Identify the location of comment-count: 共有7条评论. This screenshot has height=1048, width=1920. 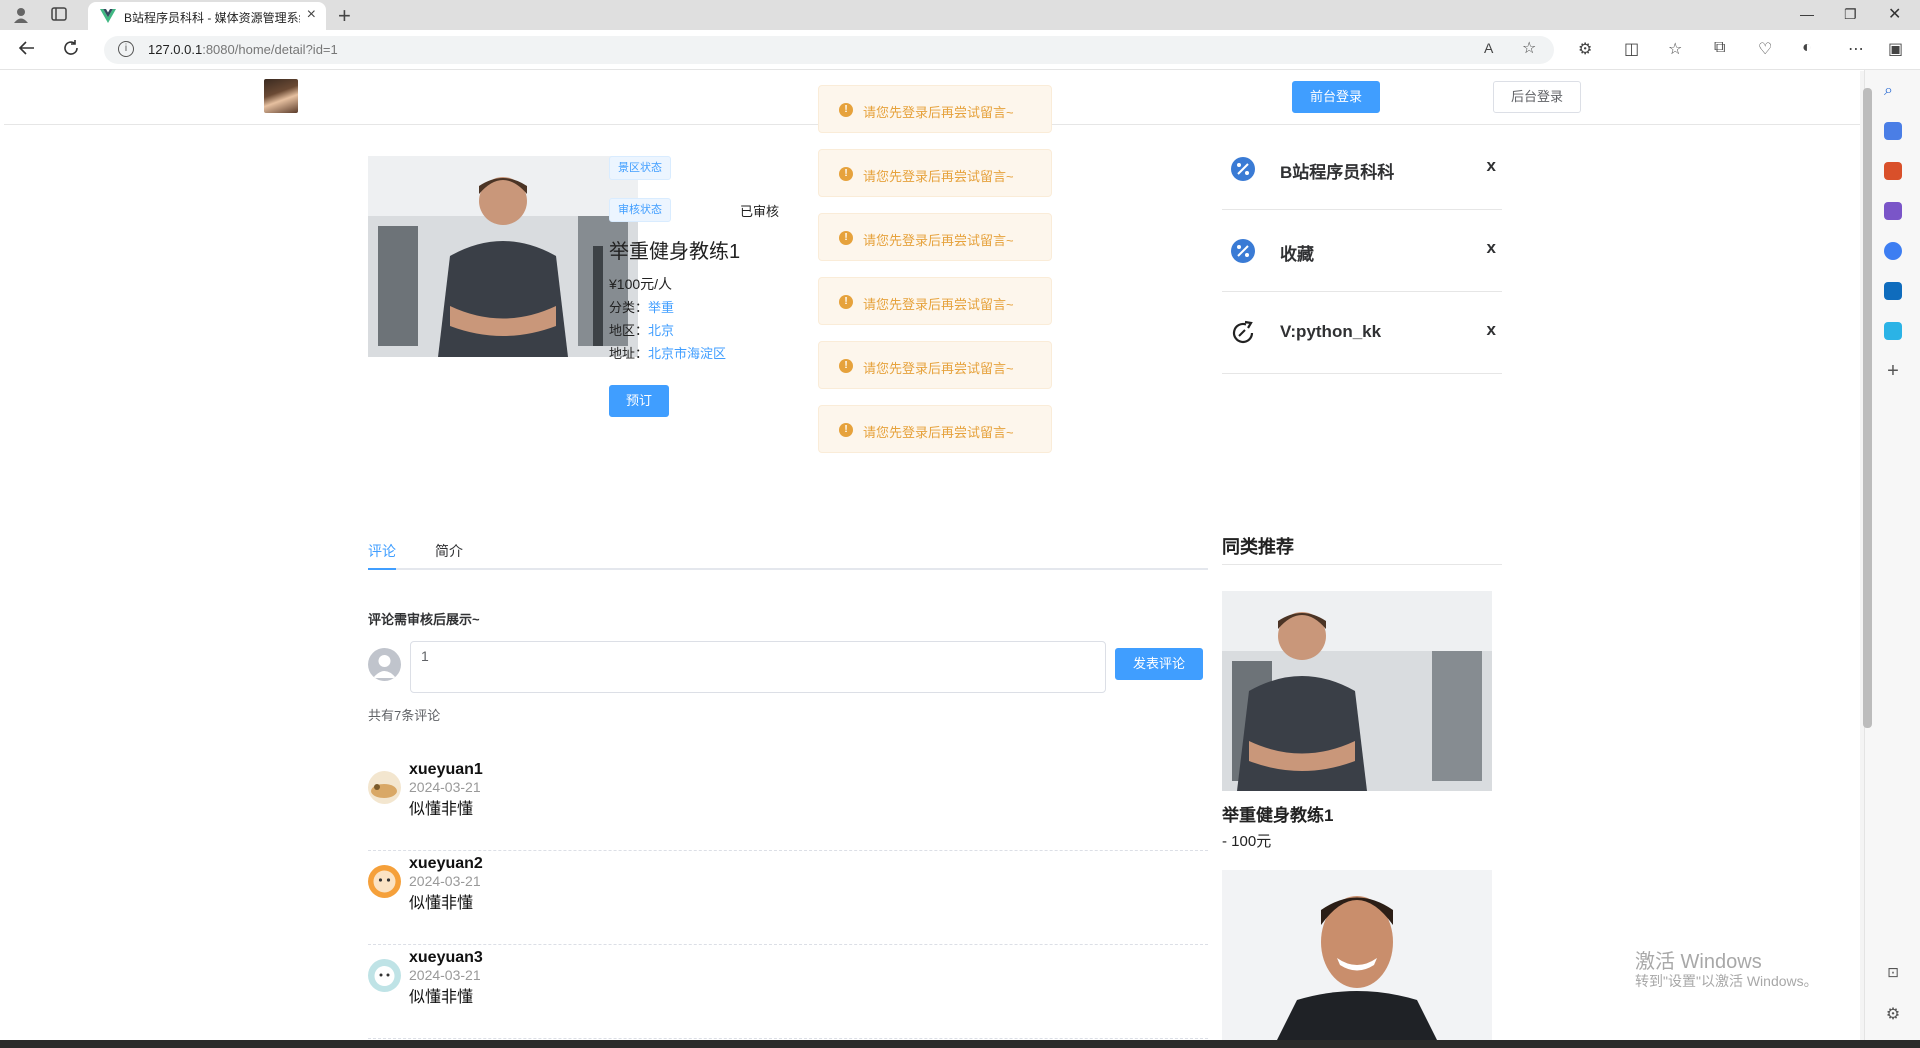
(404, 715).